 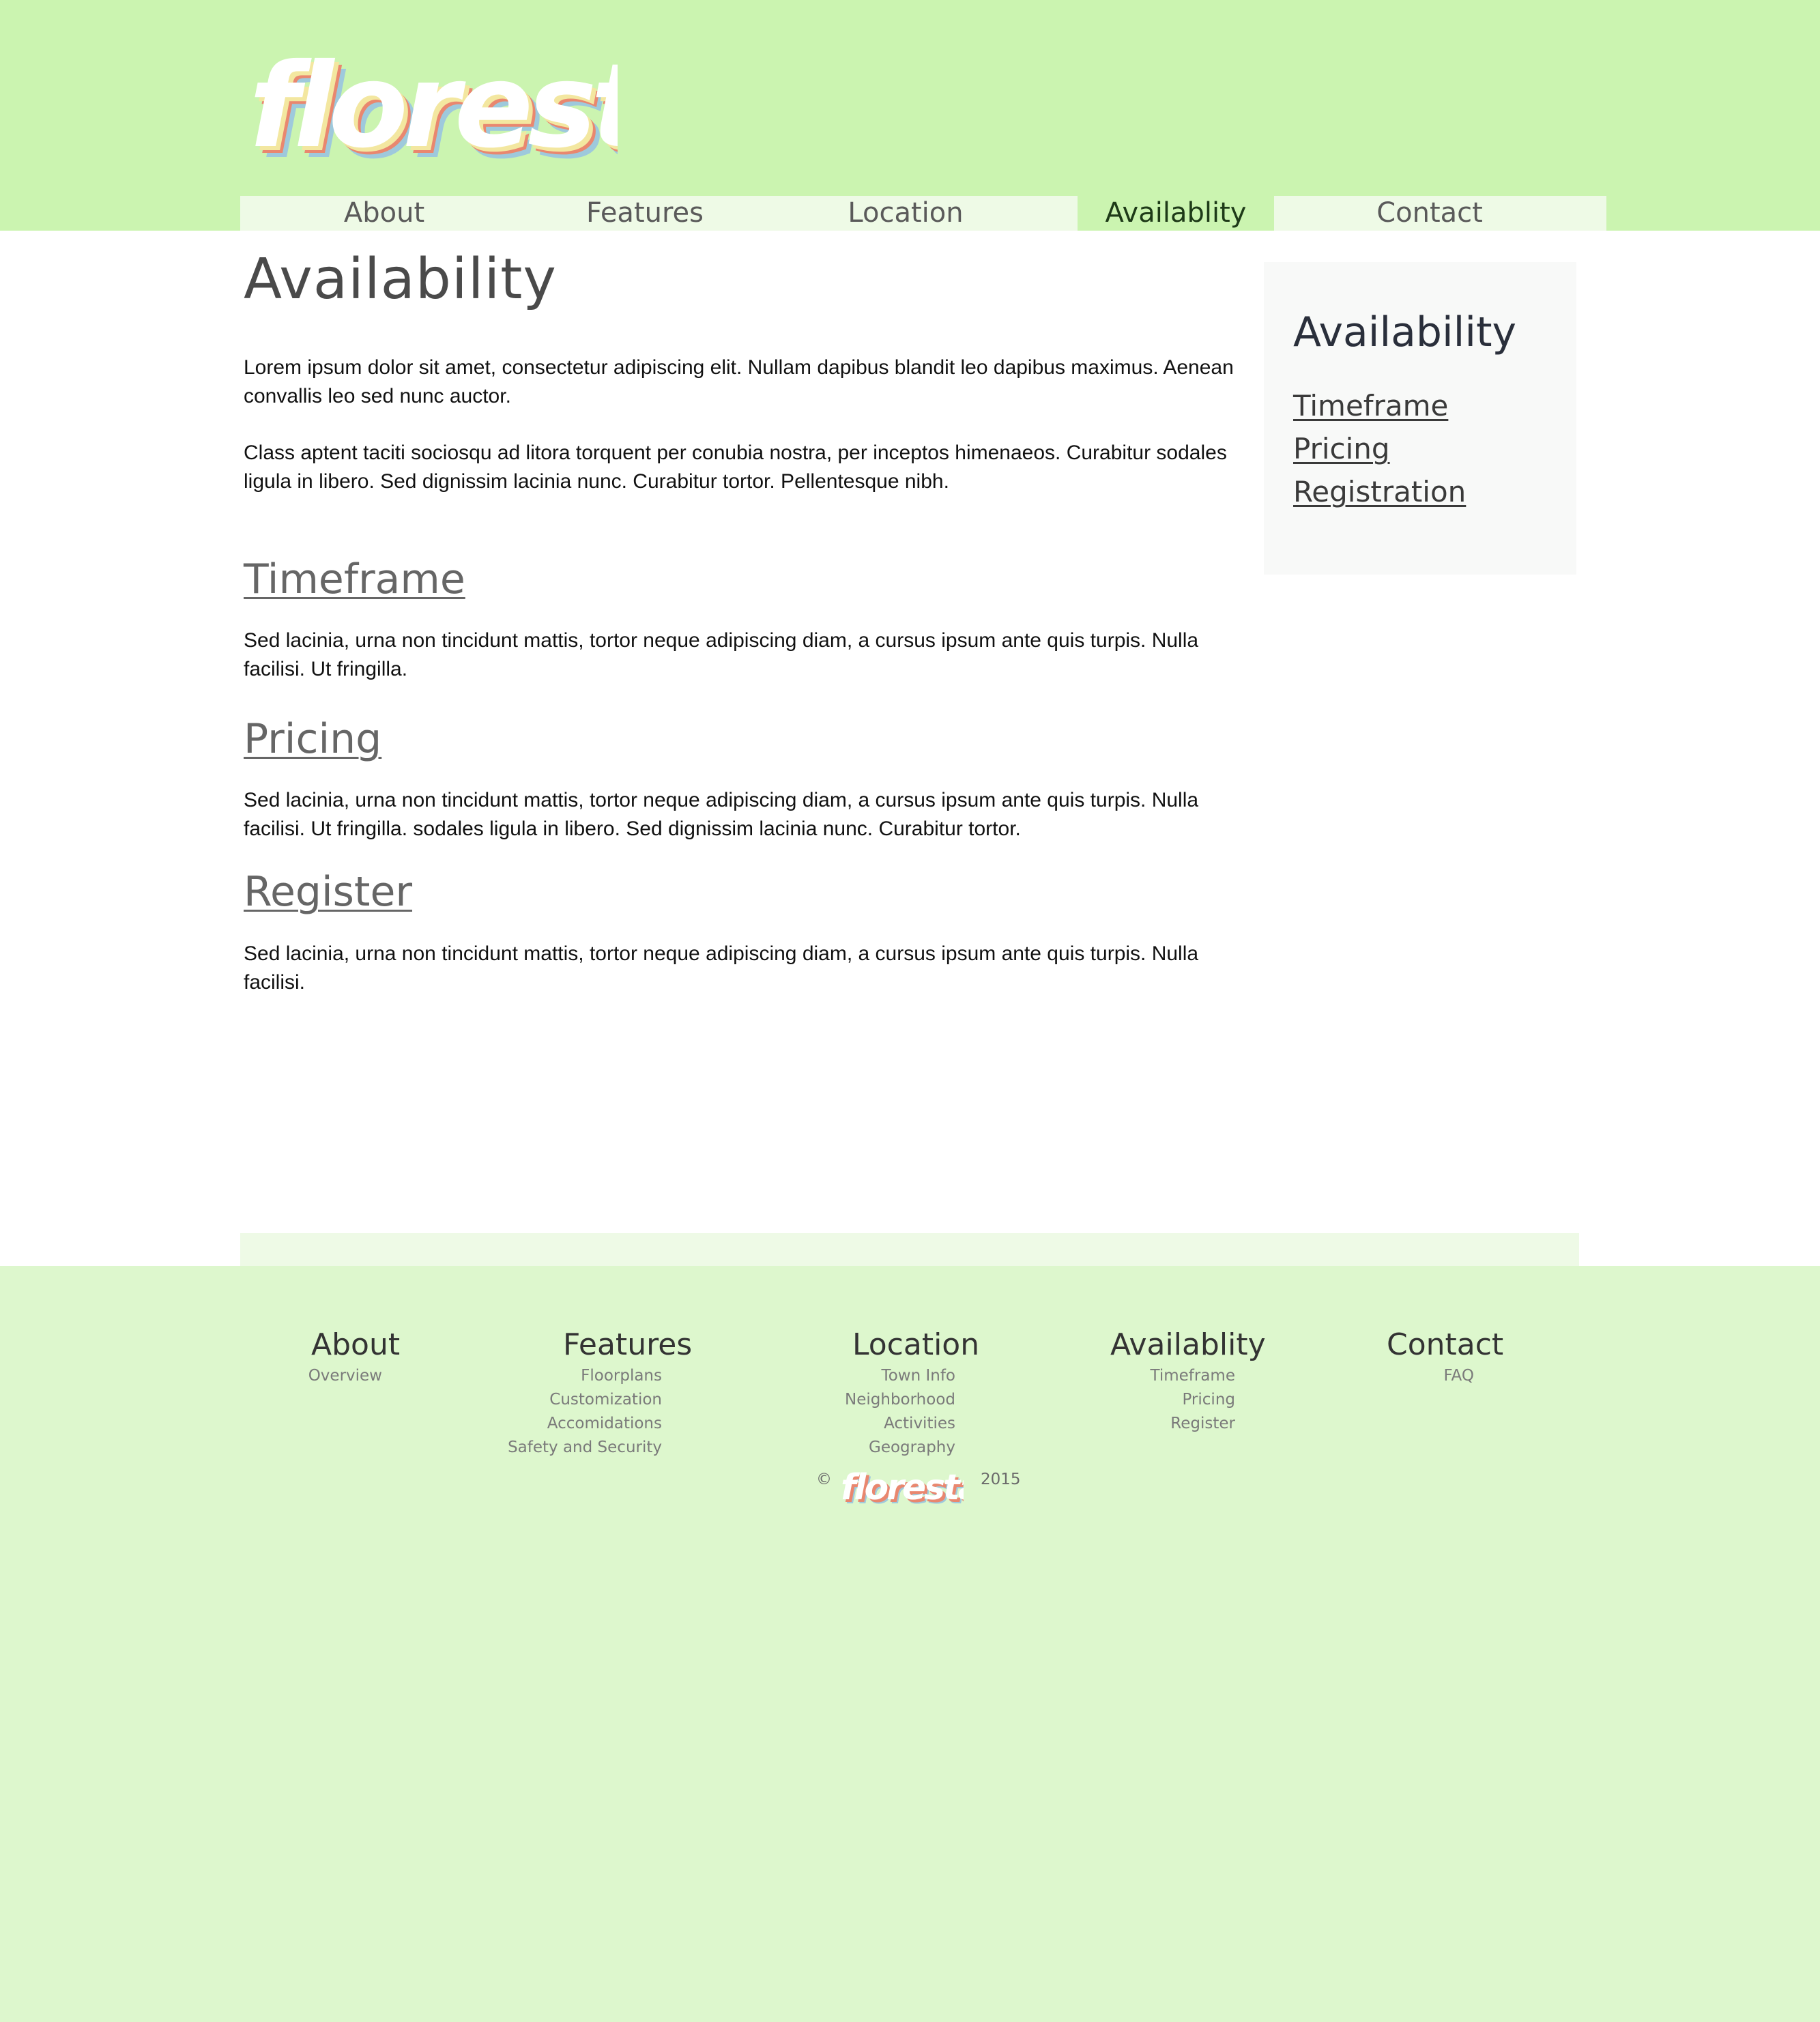 I want to click on floresta-logo: floresta floresta floresta floresta, so click(x=433, y=109).